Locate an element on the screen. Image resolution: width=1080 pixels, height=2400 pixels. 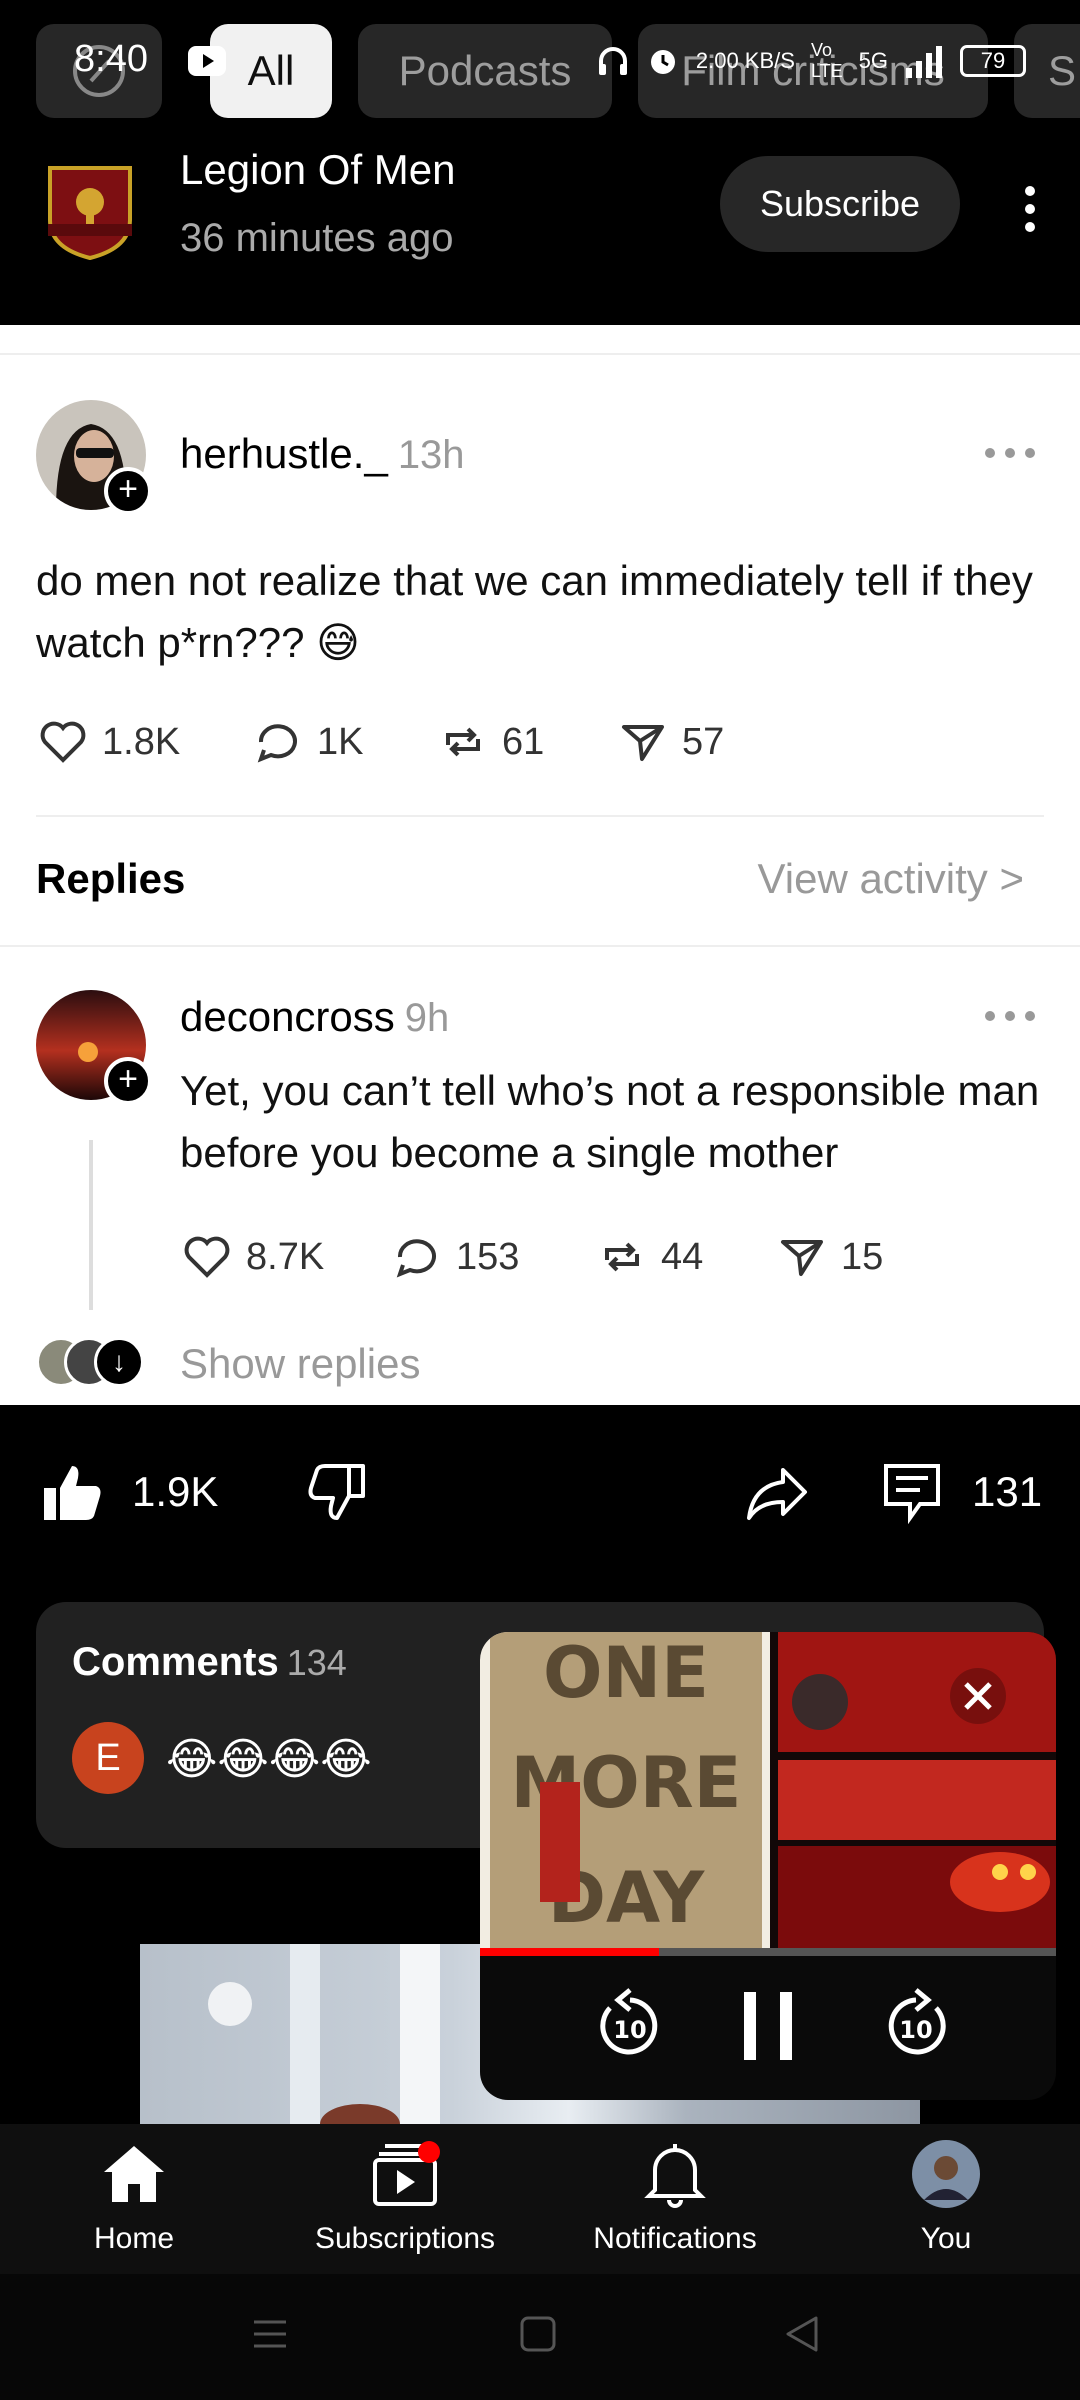
chip-all: All is located at coordinates (271, 71).